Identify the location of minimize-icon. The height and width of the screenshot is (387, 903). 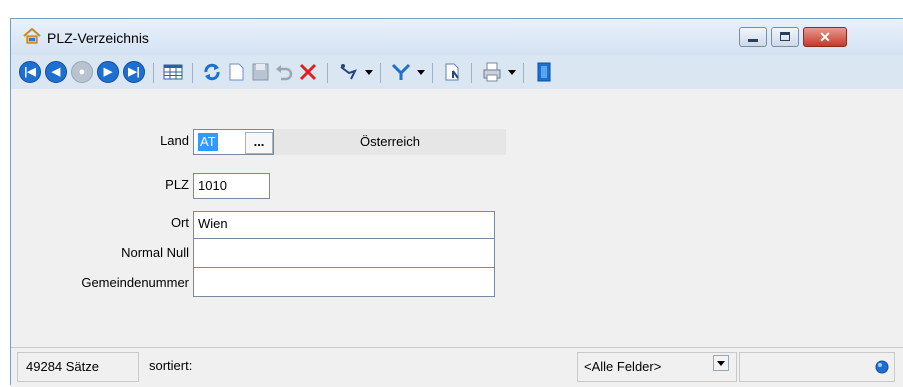
(753, 40).